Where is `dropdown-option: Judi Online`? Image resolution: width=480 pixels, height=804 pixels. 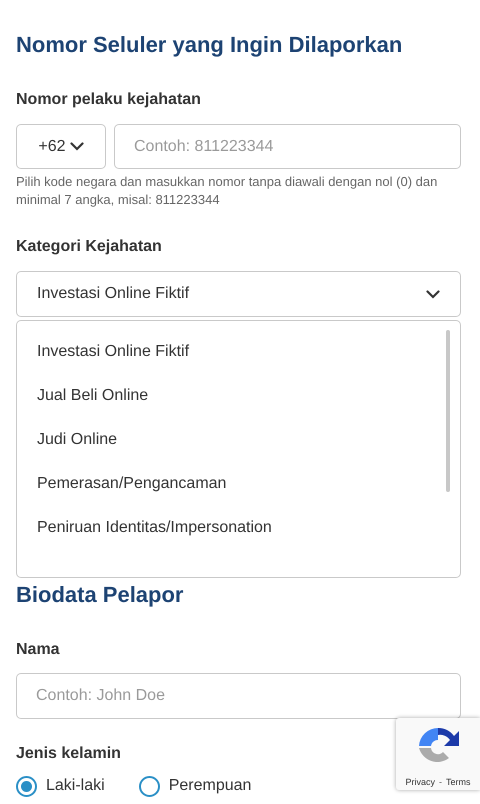
dropdown-option: Judi Online is located at coordinates (238, 440).